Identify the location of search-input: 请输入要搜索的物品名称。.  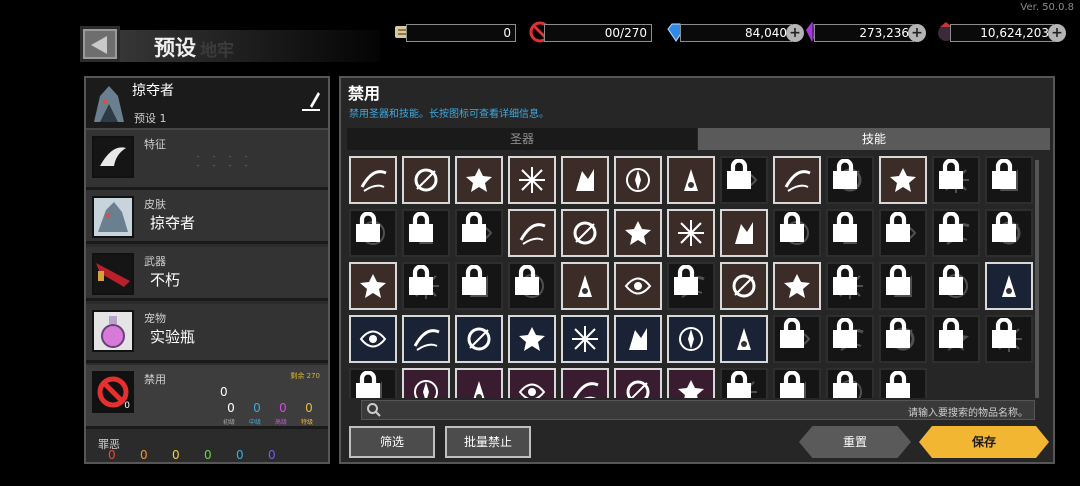
(968, 411).